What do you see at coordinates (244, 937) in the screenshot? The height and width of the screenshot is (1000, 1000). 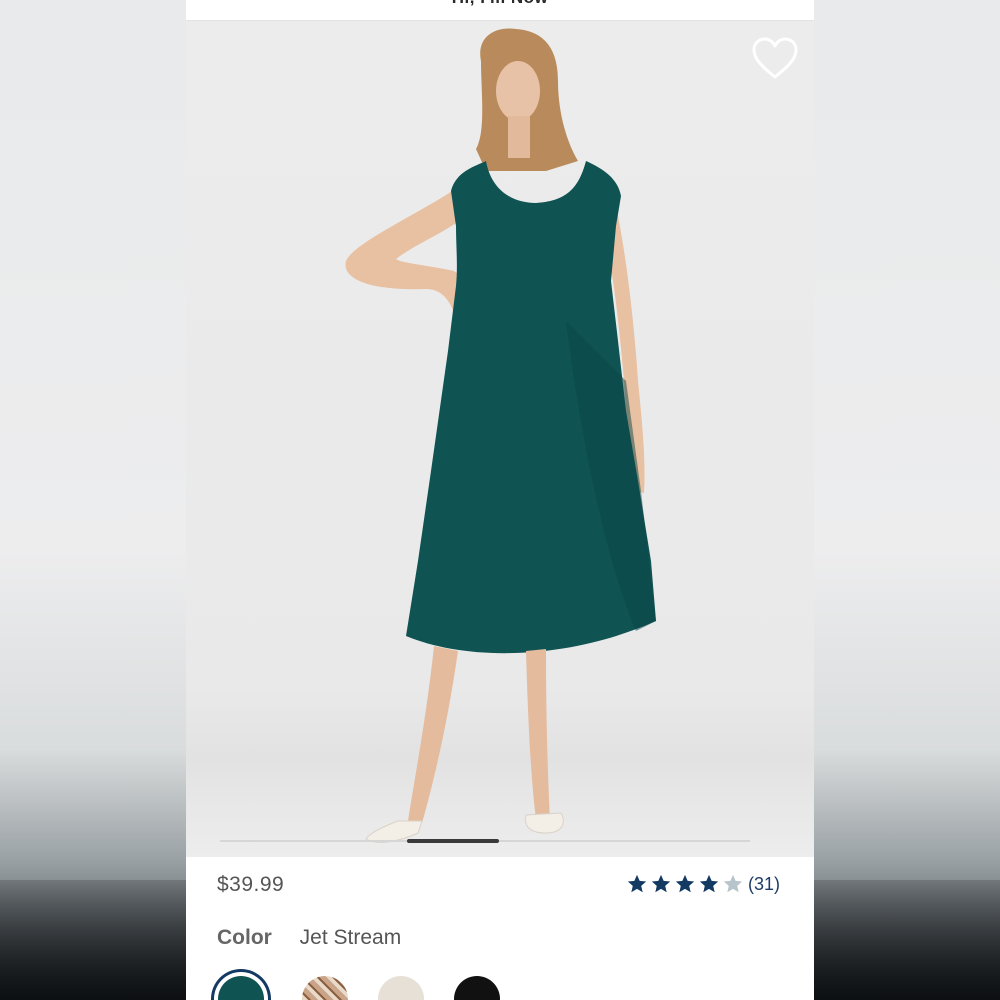 I see `color-label: Color` at bounding box center [244, 937].